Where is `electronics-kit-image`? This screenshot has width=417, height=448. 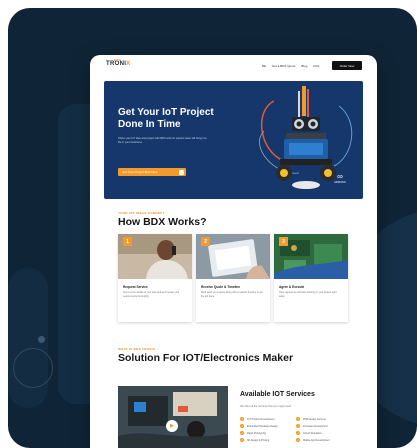 electronics-kit-image is located at coordinates (173, 417).